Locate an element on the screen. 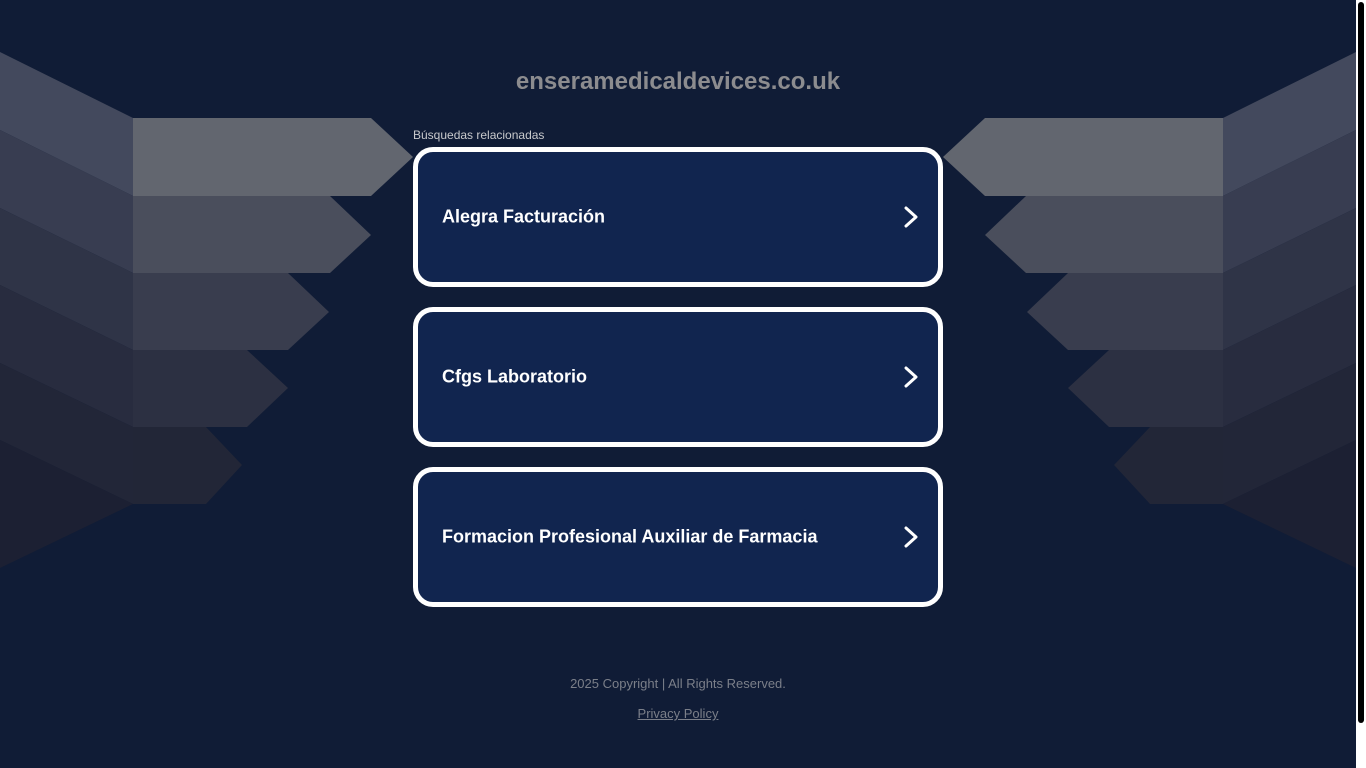 The height and width of the screenshot is (768, 1366). related-link-label: Alegra Facturación is located at coordinates (524, 216).